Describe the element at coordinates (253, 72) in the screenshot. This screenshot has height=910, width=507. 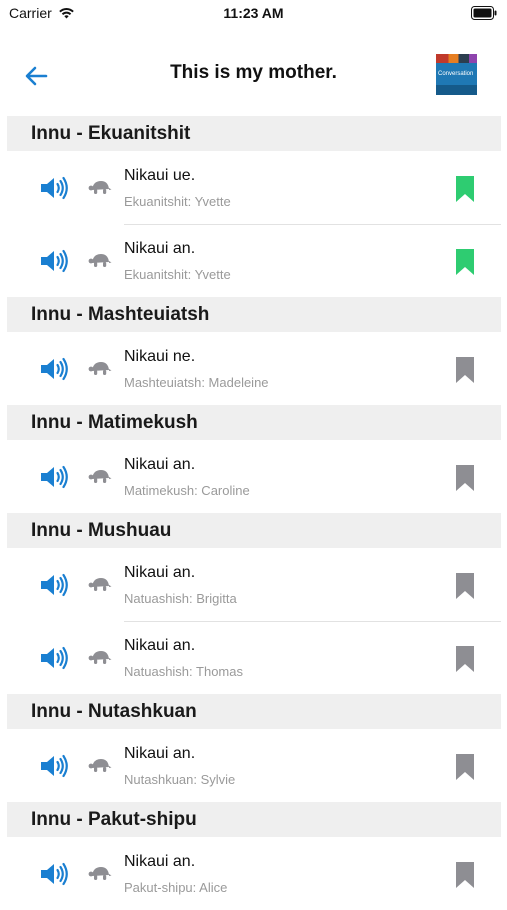
I see `page-title: This is my mother.` at that location.